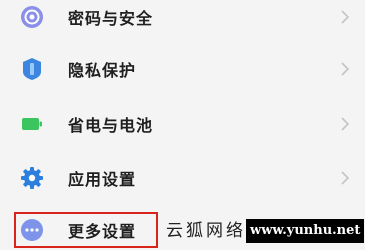 The image size is (365, 250). I want to click on settings-item-label: 密码与安全, so click(111, 18).